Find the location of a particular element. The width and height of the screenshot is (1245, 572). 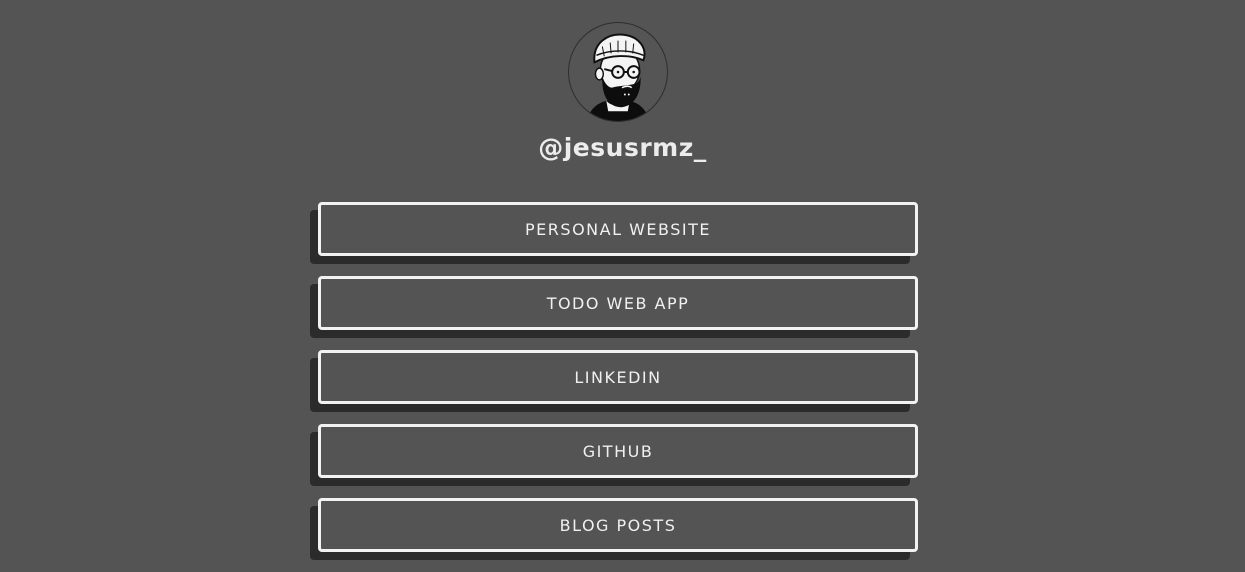

personal-website-link-button: PERSONAL WEBSITE is located at coordinates (618, 229).